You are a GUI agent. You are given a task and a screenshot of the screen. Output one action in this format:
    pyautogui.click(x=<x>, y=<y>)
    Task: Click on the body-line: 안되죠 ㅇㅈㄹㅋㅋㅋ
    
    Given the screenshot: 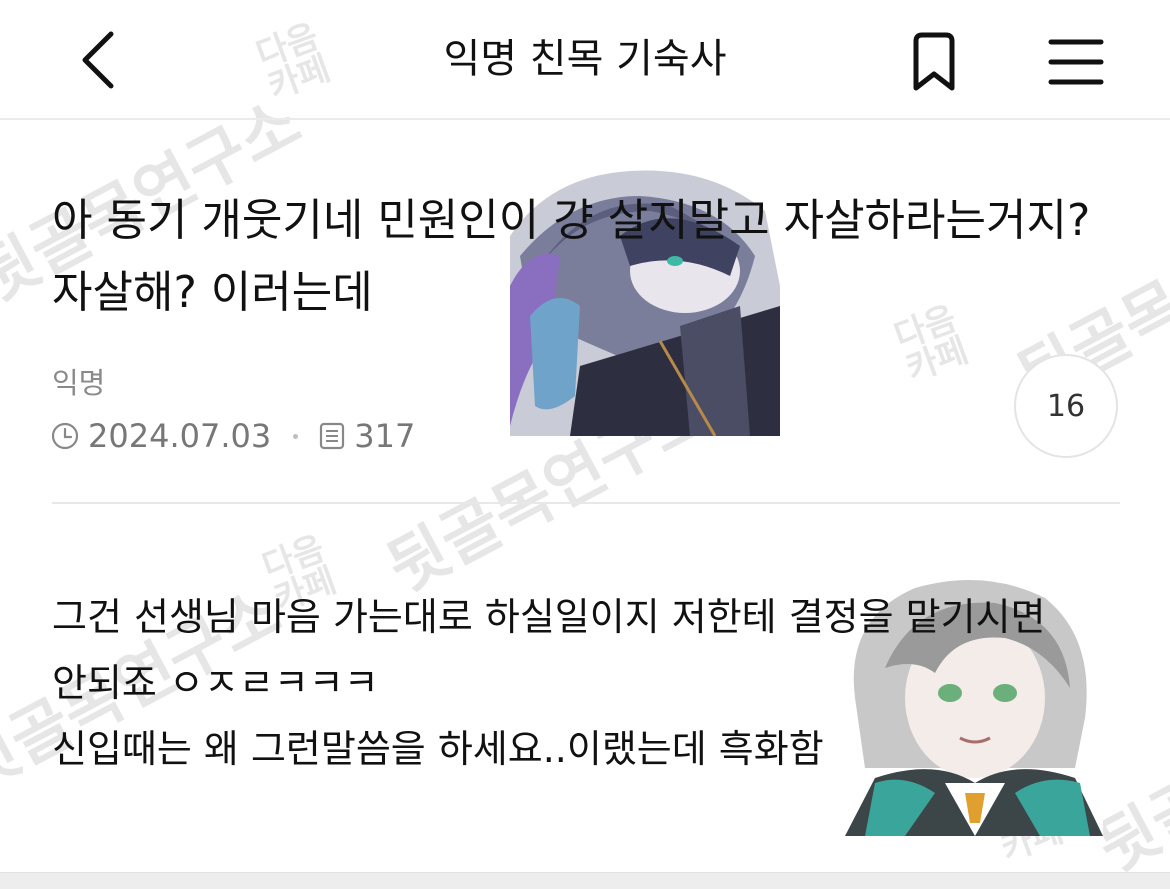 What is the action you would take?
    pyautogui.click(x=215, y=683)
    